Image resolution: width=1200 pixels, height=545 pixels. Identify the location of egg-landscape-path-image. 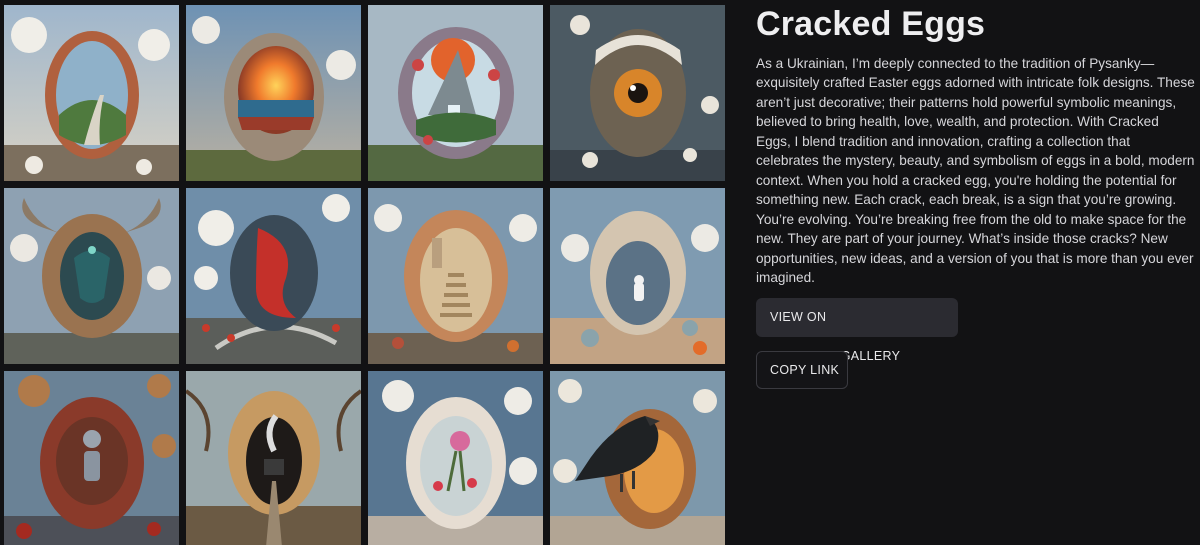
(91, 93).